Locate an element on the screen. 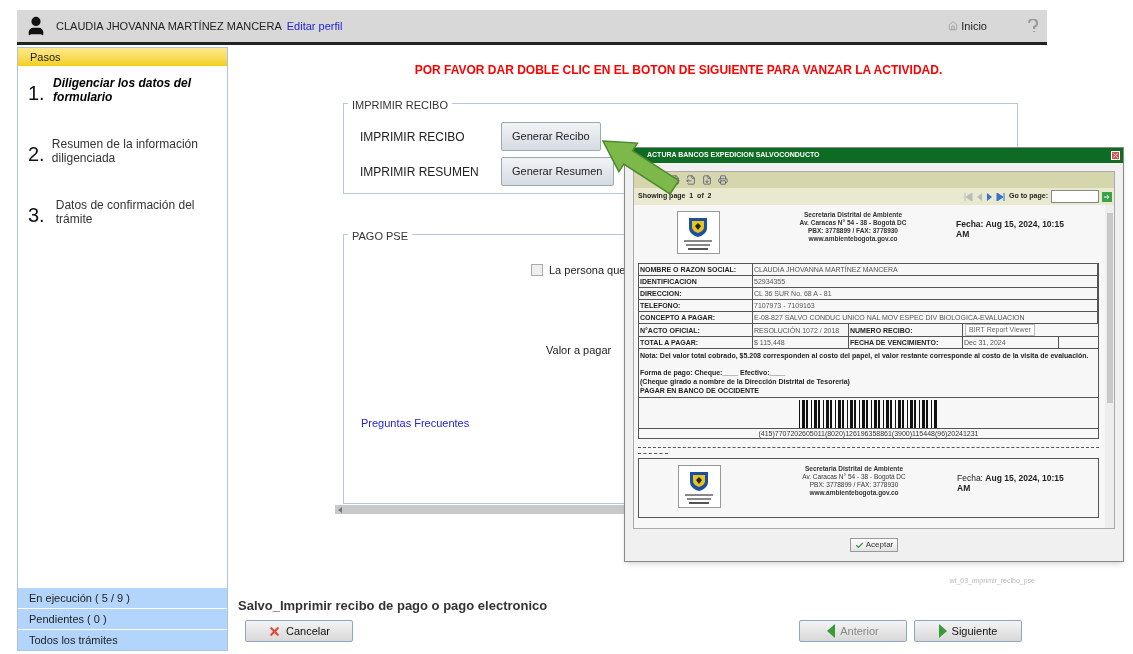  notice-text: POR FAVOR DAR DOBLE CLIC EN EL BOTON DE SIGUIENTE PARA VANZAR LA ACTIVIDAD. is located at coordinates (678, 70).